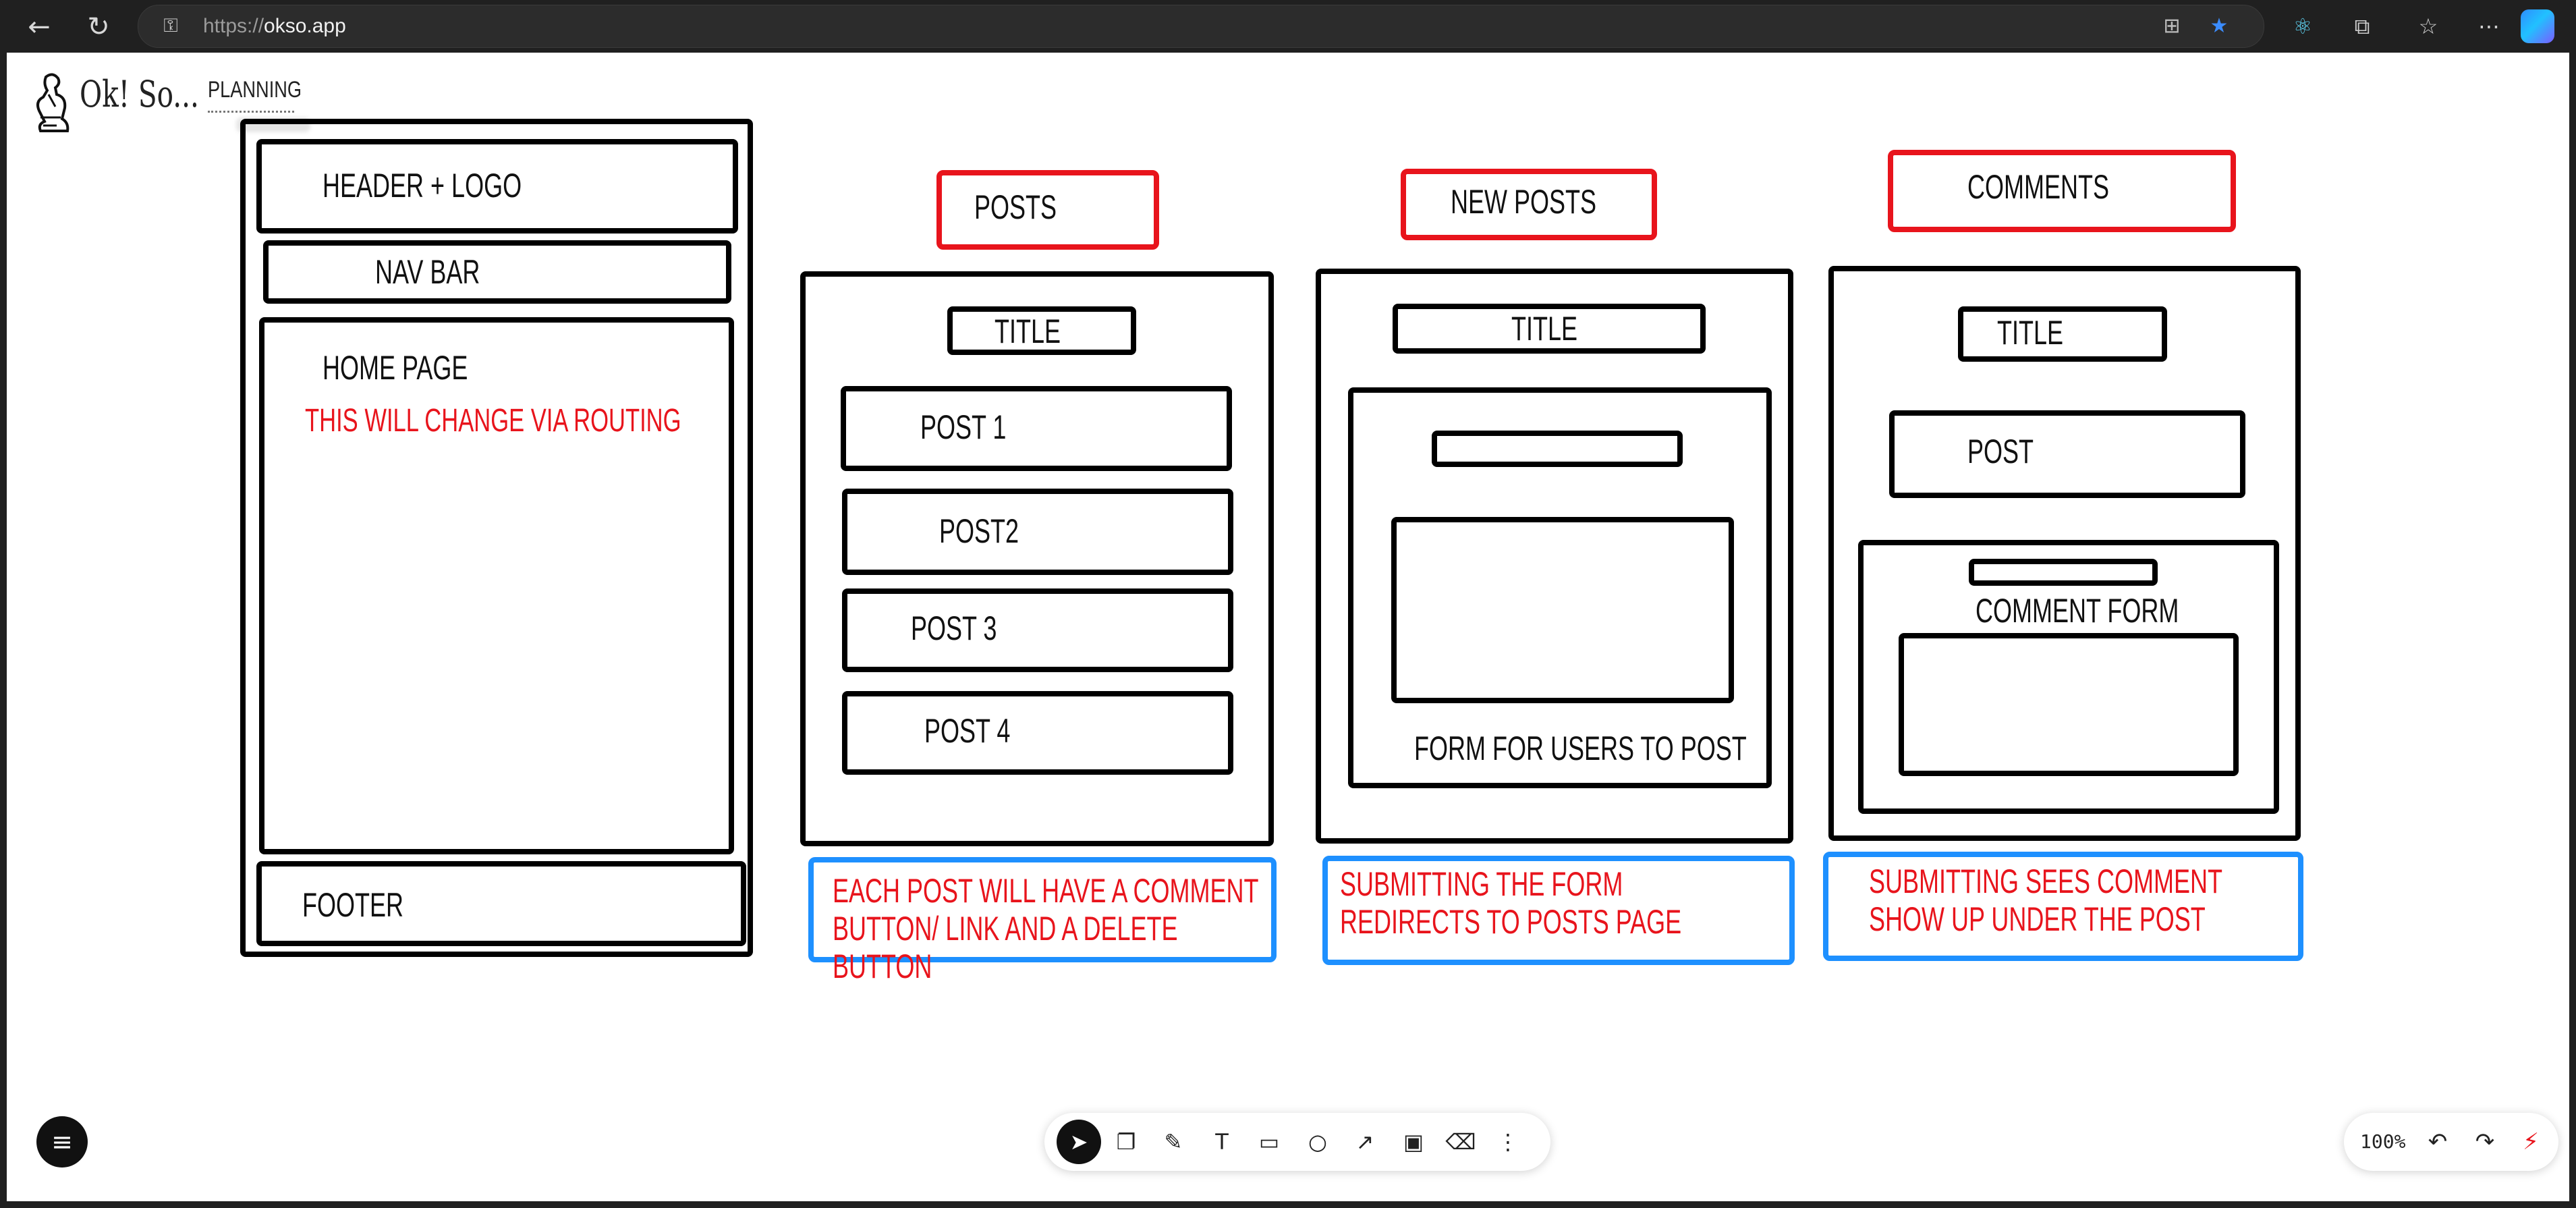 The height and width of the screenshot is (1208, 2576). What do you see at coordinates (39, 27) in the screenshot?
I see `back-arrow-icon: ←` at bounding box center [39, 27].